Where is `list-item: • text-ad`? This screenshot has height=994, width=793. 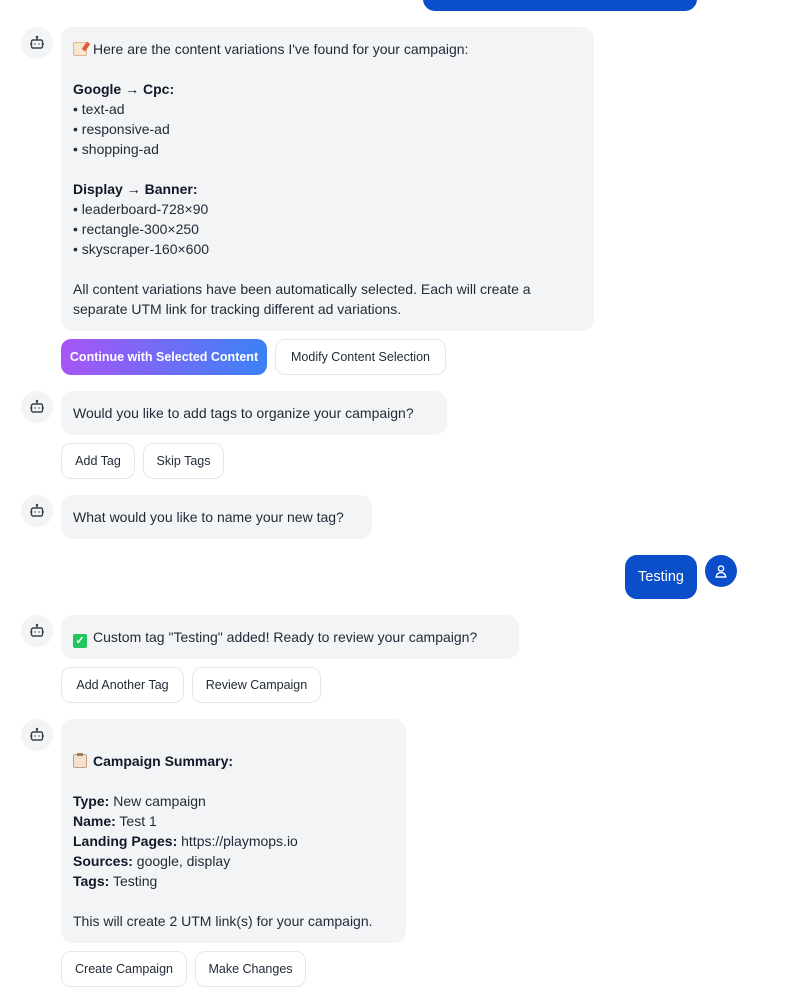
list-item: • text-ad is located at coordinates (99, 109).